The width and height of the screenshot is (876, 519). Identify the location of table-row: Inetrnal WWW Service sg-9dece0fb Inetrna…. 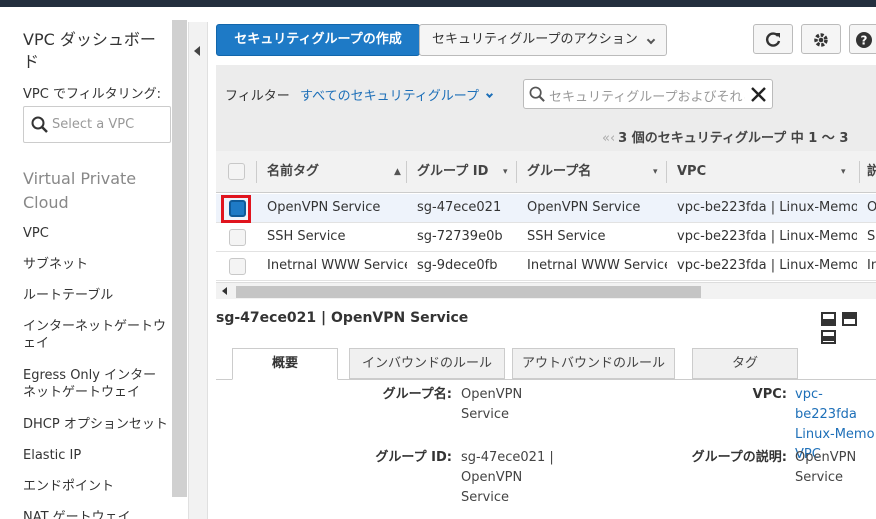
(546, 266).